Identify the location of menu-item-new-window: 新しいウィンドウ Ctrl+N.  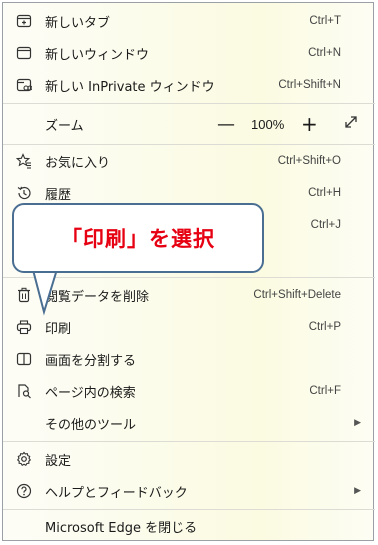
(189, 53).